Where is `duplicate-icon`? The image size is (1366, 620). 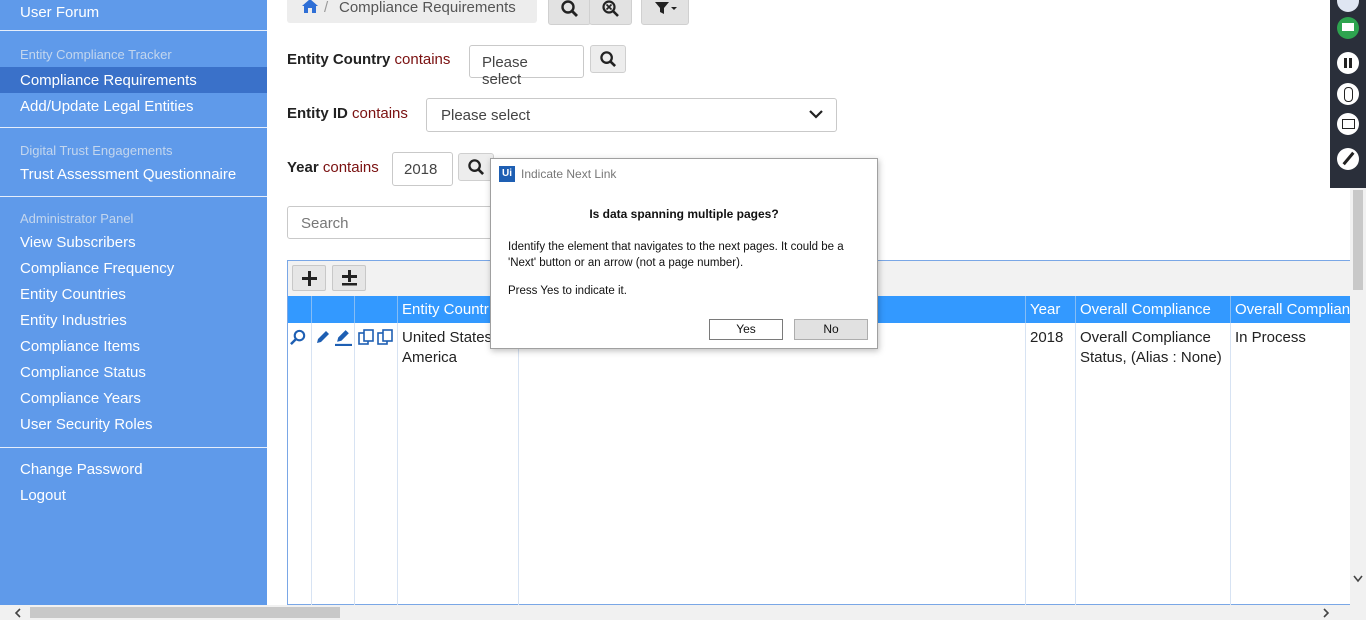 duplicate-icon is located at coordinates (385, 337).